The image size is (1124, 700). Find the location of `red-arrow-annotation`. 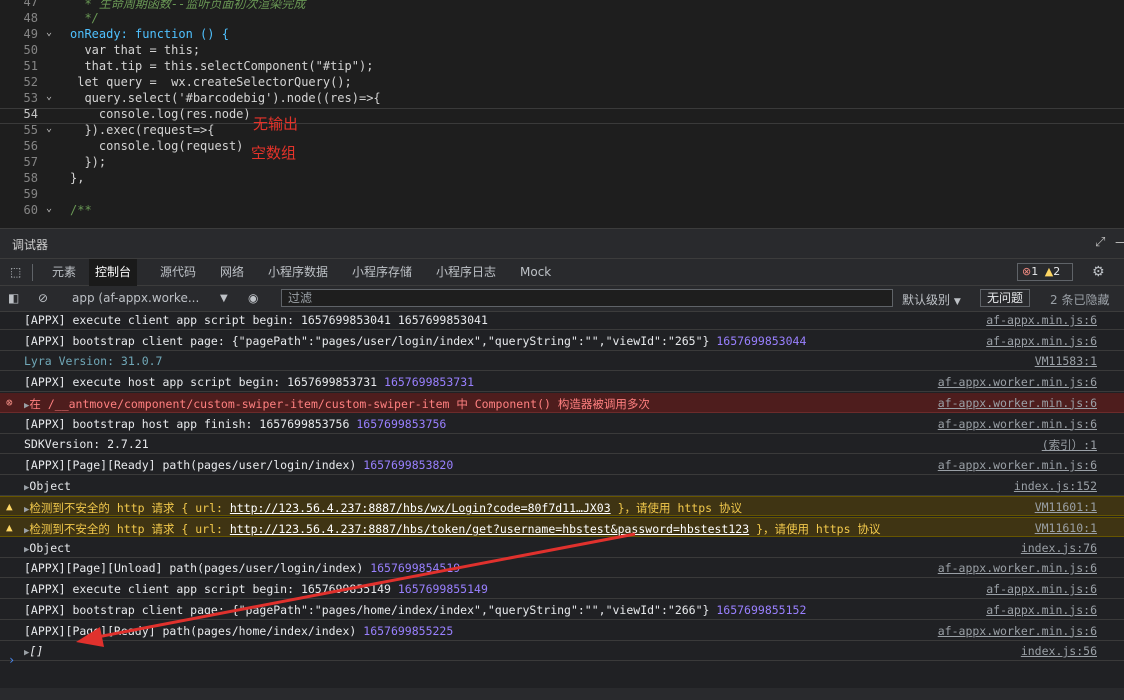

red-arrow-annotation is located at coordinates (356, 589).